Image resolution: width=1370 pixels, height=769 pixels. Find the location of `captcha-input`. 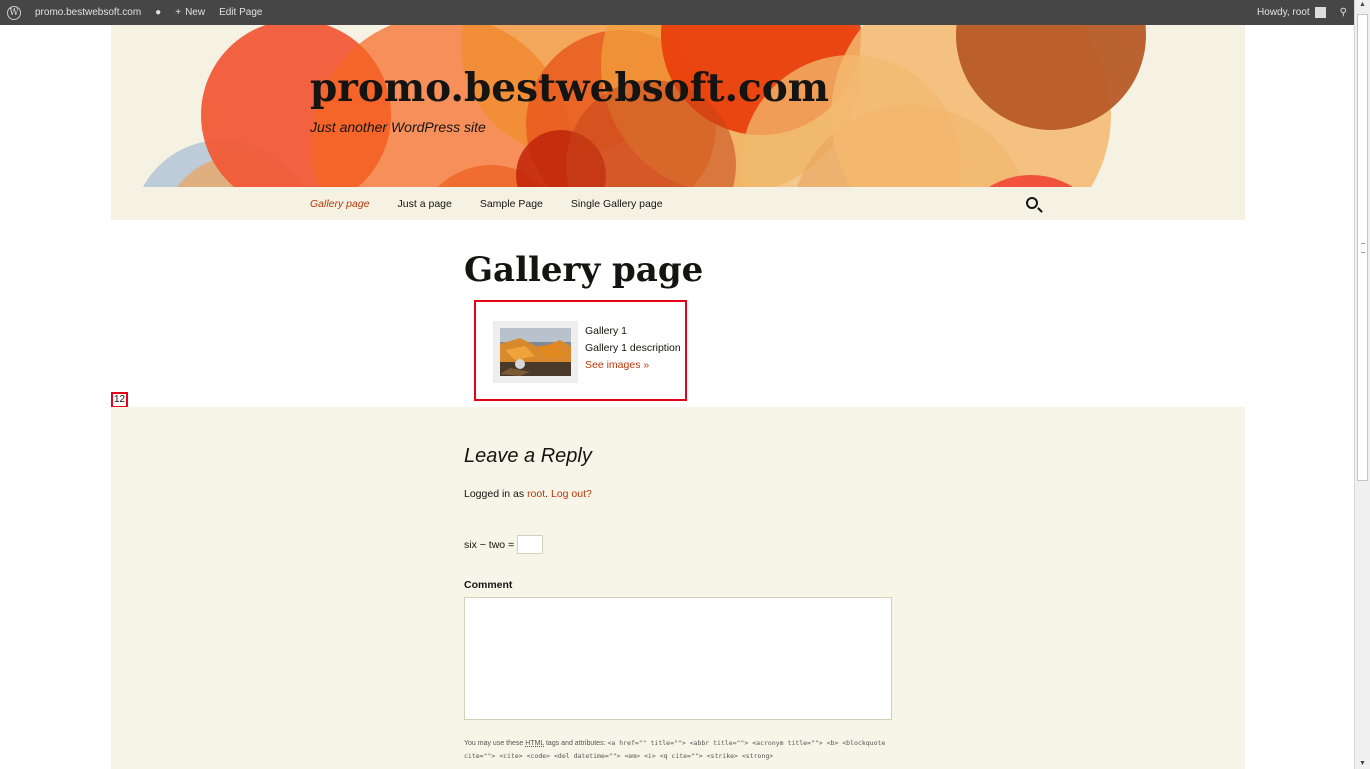

captcha-input is located at coordinates (530, 544).